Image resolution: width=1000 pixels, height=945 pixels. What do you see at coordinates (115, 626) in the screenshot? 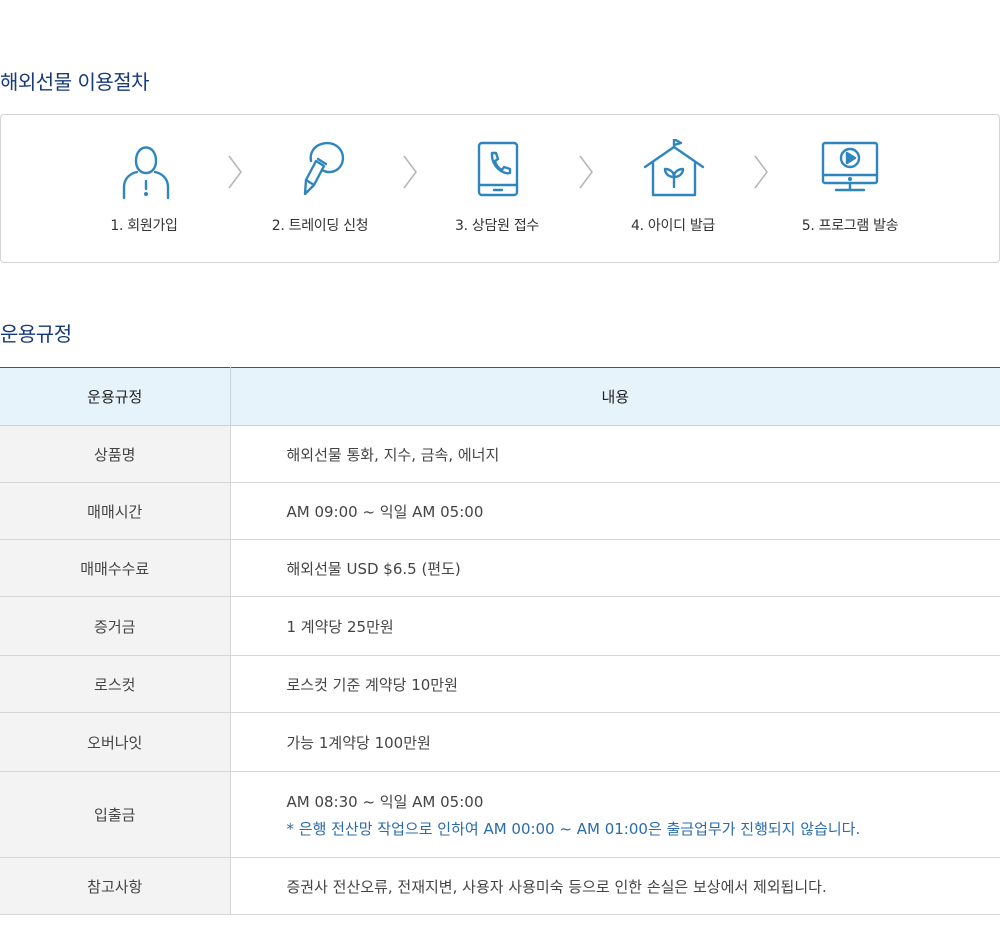
I see `row-name: 증거금` at bounding box center [115, 626].